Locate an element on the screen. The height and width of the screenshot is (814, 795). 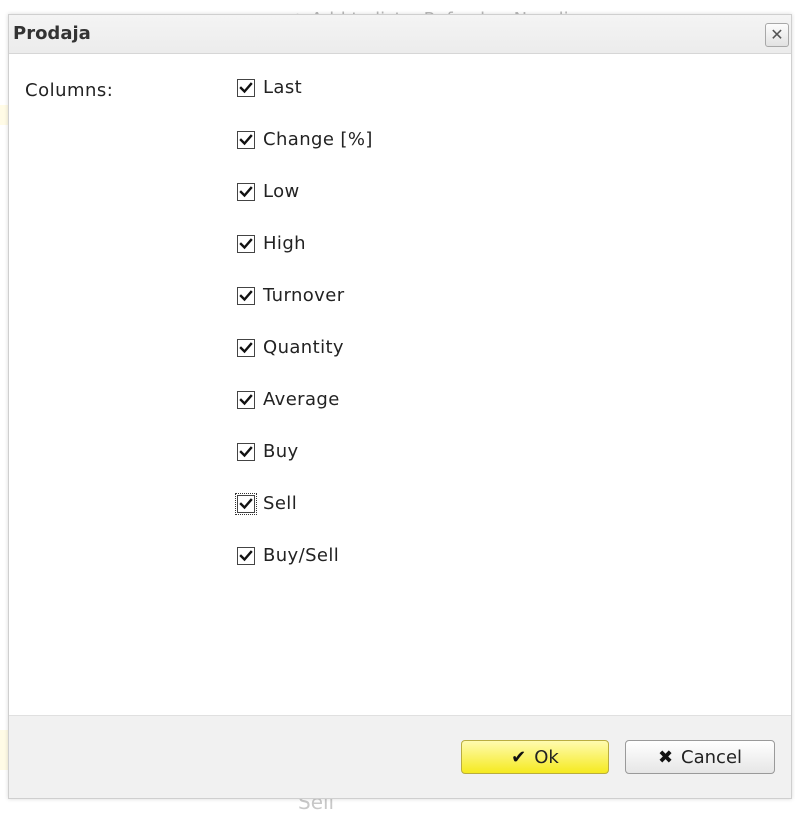
column-option: Low is located at coordinates (305, 207).